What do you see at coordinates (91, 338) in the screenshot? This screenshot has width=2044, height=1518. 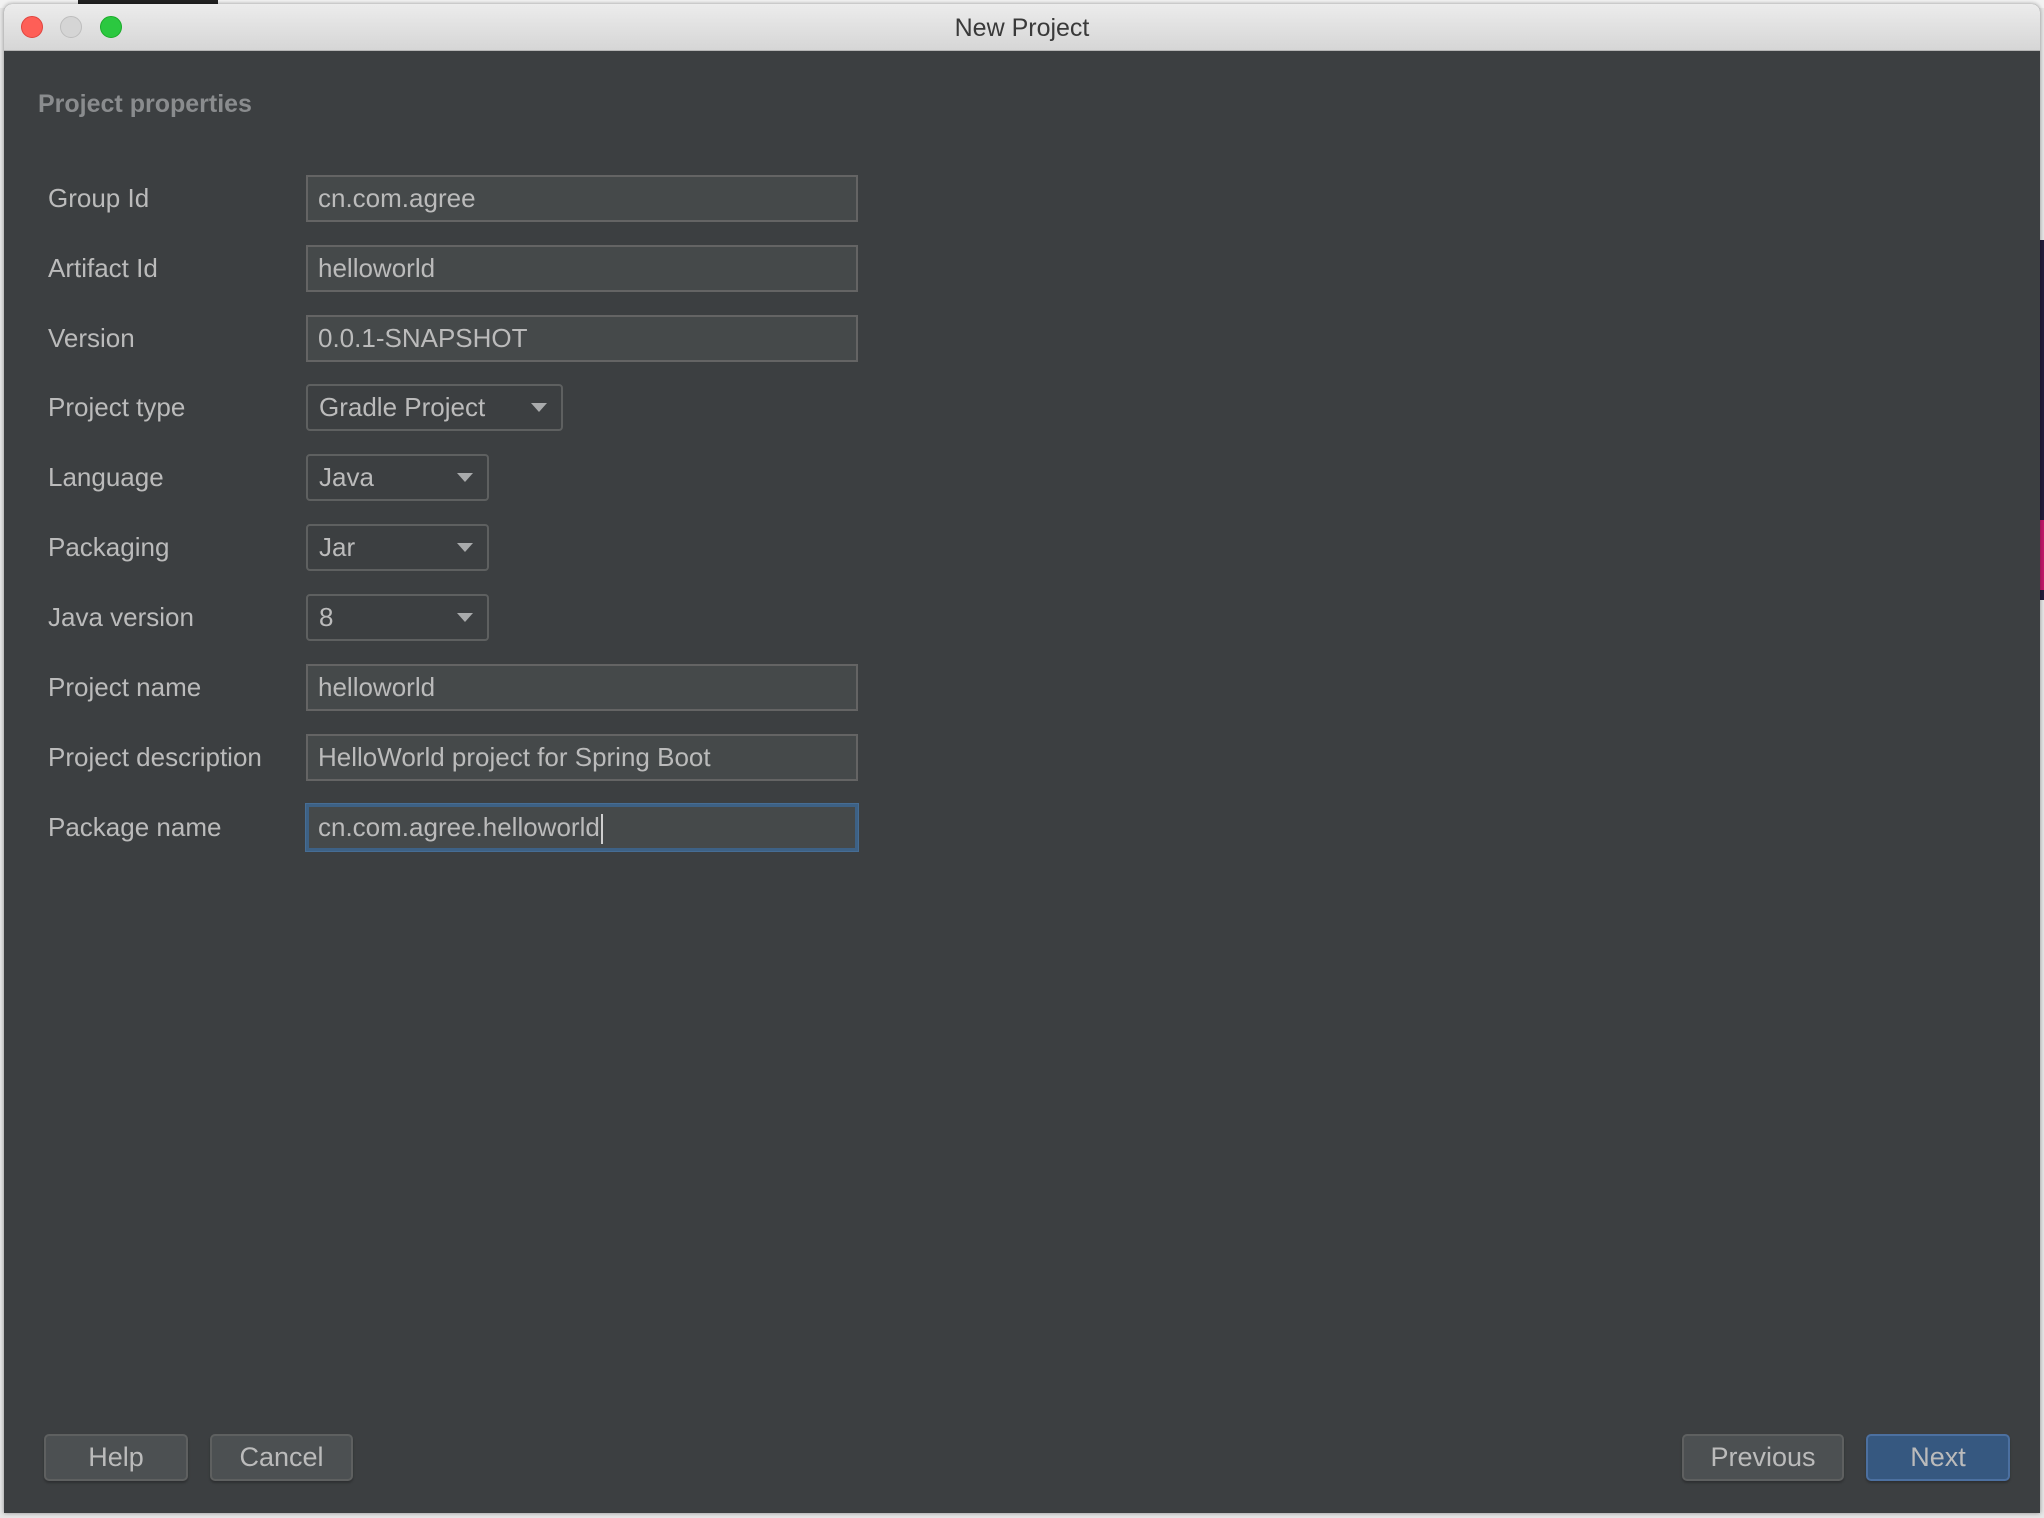 I see `version-label: Version` at bounding box center [91, 338].